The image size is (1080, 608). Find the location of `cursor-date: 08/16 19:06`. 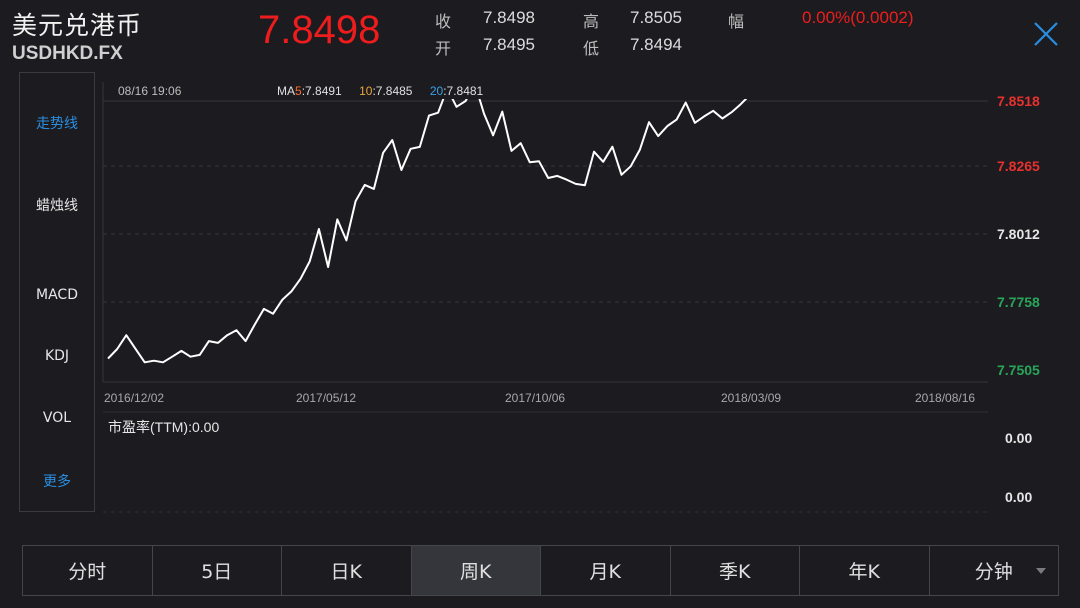

cursor-date: 08/16 19:06 is located at coordinates (150, 91).